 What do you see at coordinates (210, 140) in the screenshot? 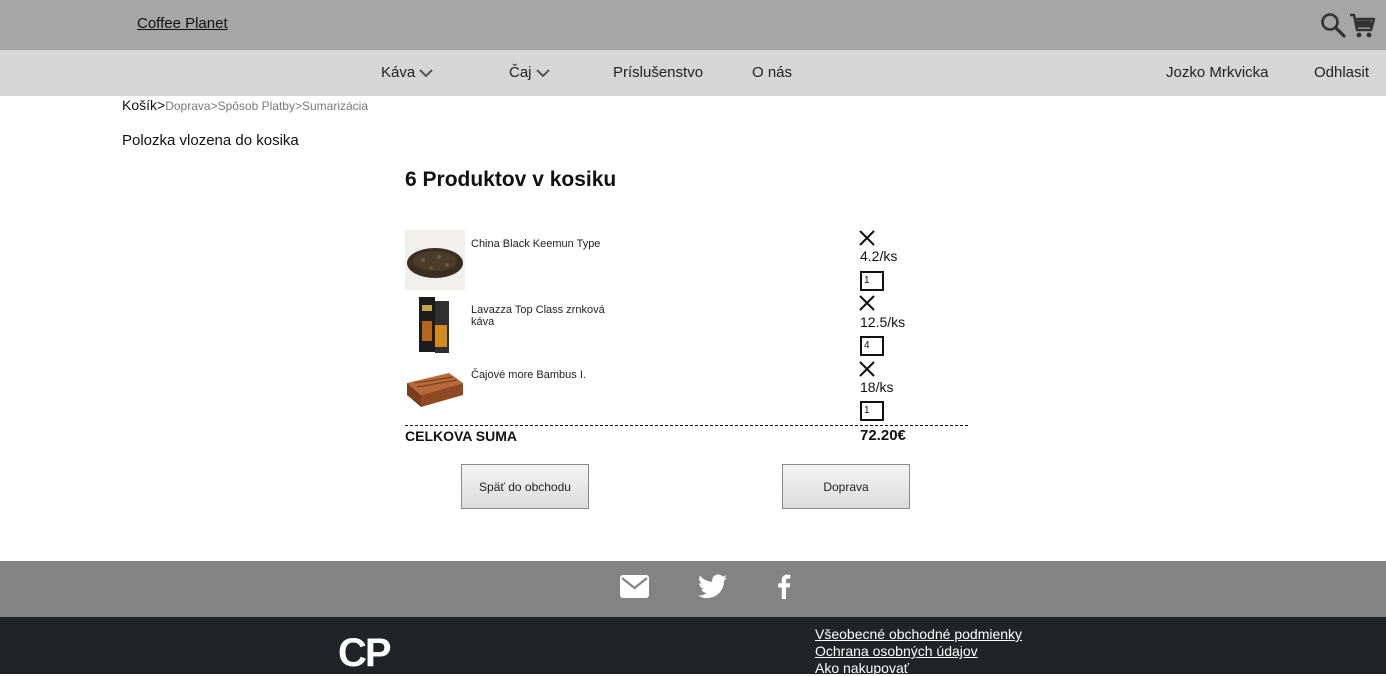
I see `cart-notice: Polozka vlozena do kosika` at bounding box center [210, 140].